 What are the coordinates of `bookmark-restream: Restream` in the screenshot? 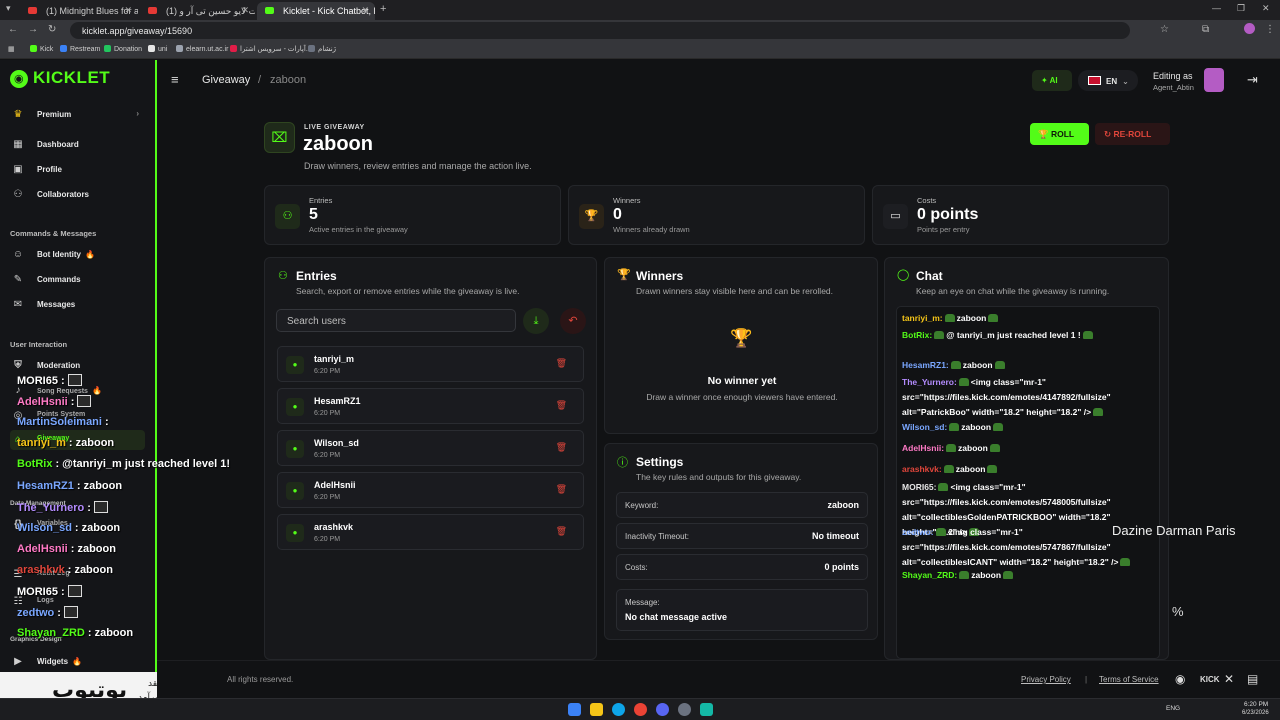 It's located at (80, 49).